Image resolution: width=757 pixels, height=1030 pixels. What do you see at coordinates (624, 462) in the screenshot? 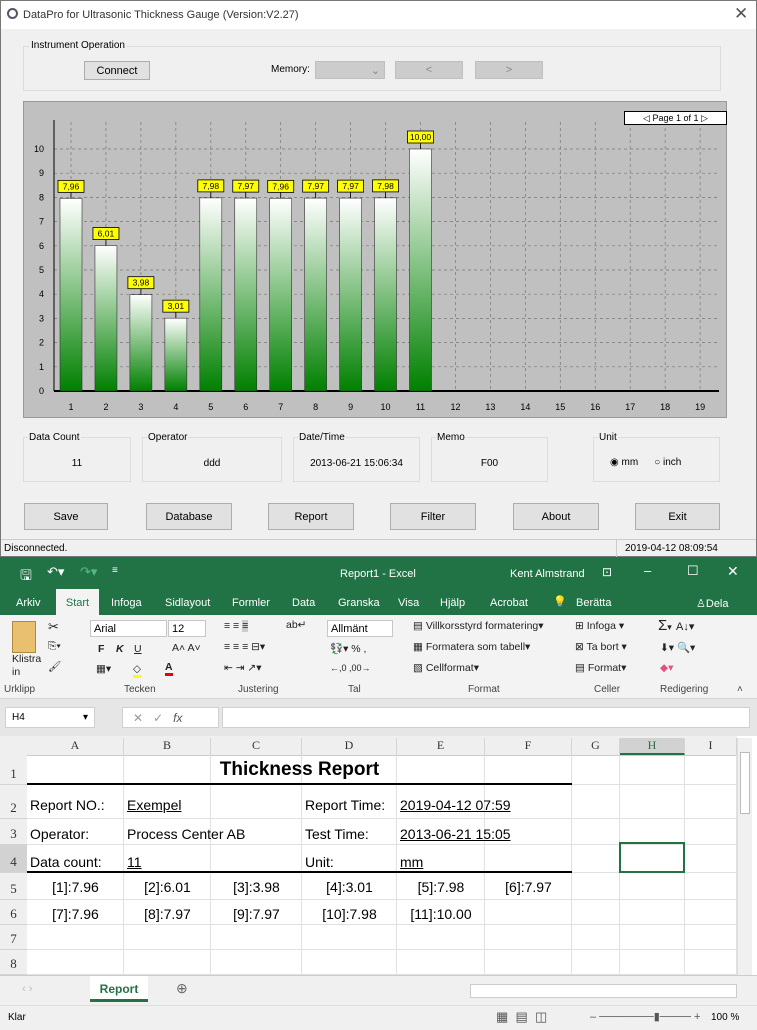
I see `unit-mm-radio: ◉ mm` at bounding box center [624, 462].